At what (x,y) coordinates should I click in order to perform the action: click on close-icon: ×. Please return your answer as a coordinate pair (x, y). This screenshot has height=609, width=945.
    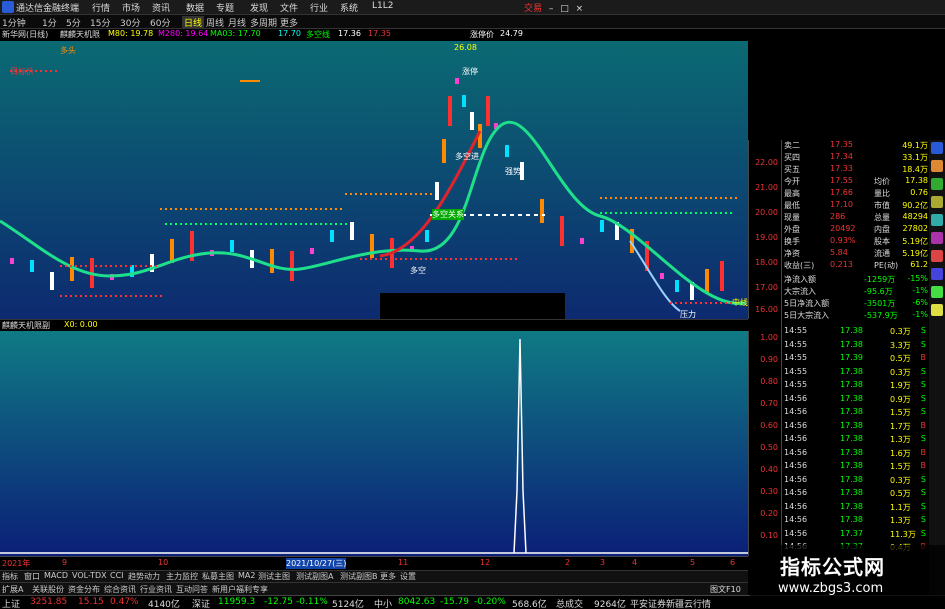
    Looking at the image, I should click on (580, 9).